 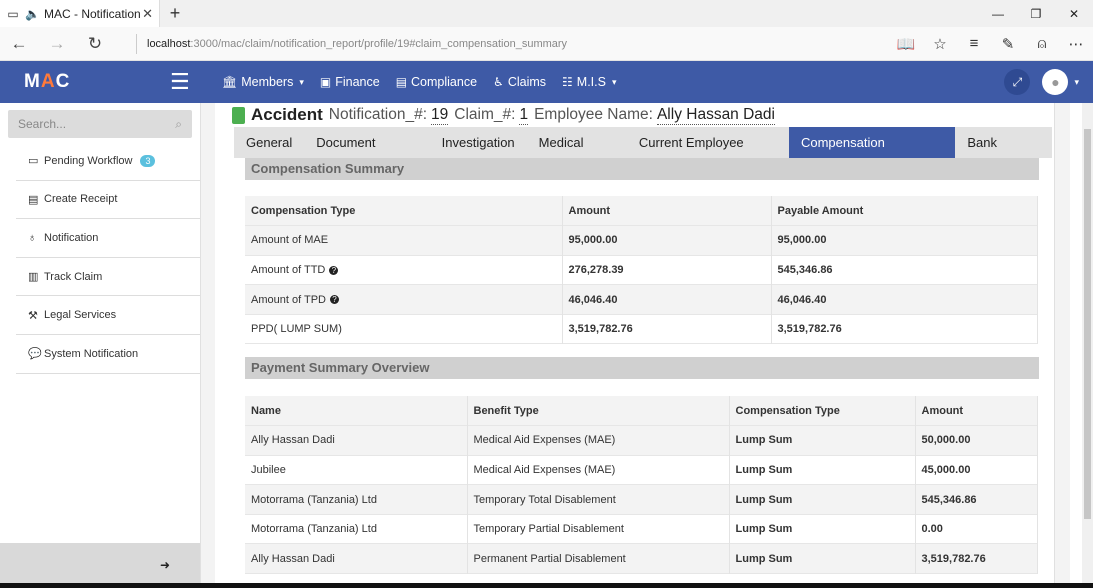 I want to click on sidebar-item-notification: ♁ Notification, so click(x=108, y=238).